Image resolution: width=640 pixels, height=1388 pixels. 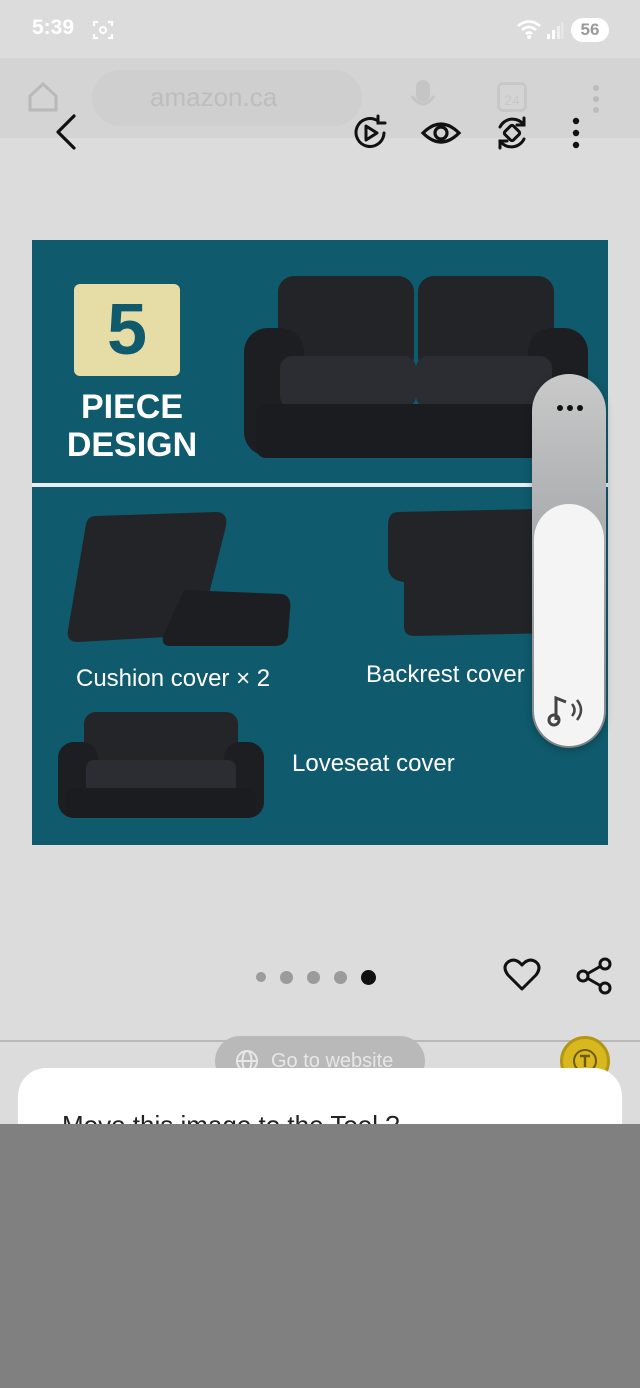 What do you see at coordinates (569, 561) in the screenshot?
I see `volume-panel` at bounding box center [569, 561].